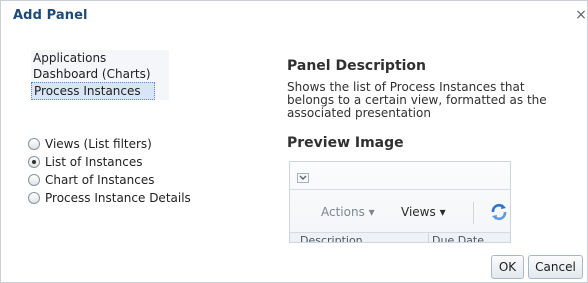 This screenshot has height=283, width=588. Describe the element at coordinates (294, 16) in the screenshot. I see `dialog-titlebar: Add Panel ×` at that location.